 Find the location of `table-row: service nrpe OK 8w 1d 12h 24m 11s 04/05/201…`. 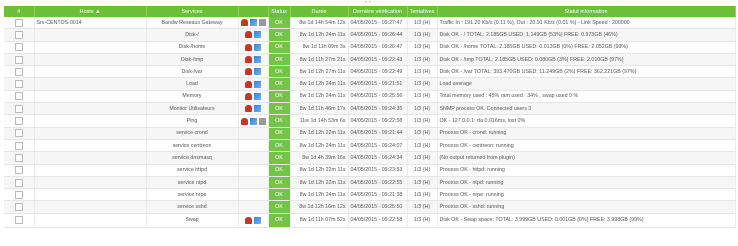

table-row: service nrpe OK 8w 1d 12h 24m 11s 04/05/201… is located at coordinates (370, 195).